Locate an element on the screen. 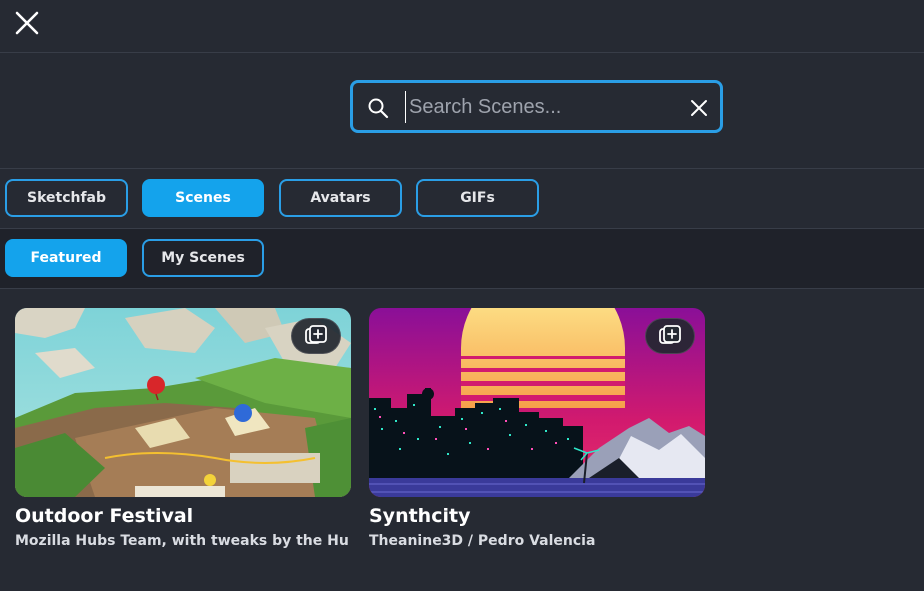 This screenshot has width=924, height=591. close-button is located at coordinates (27, 23).